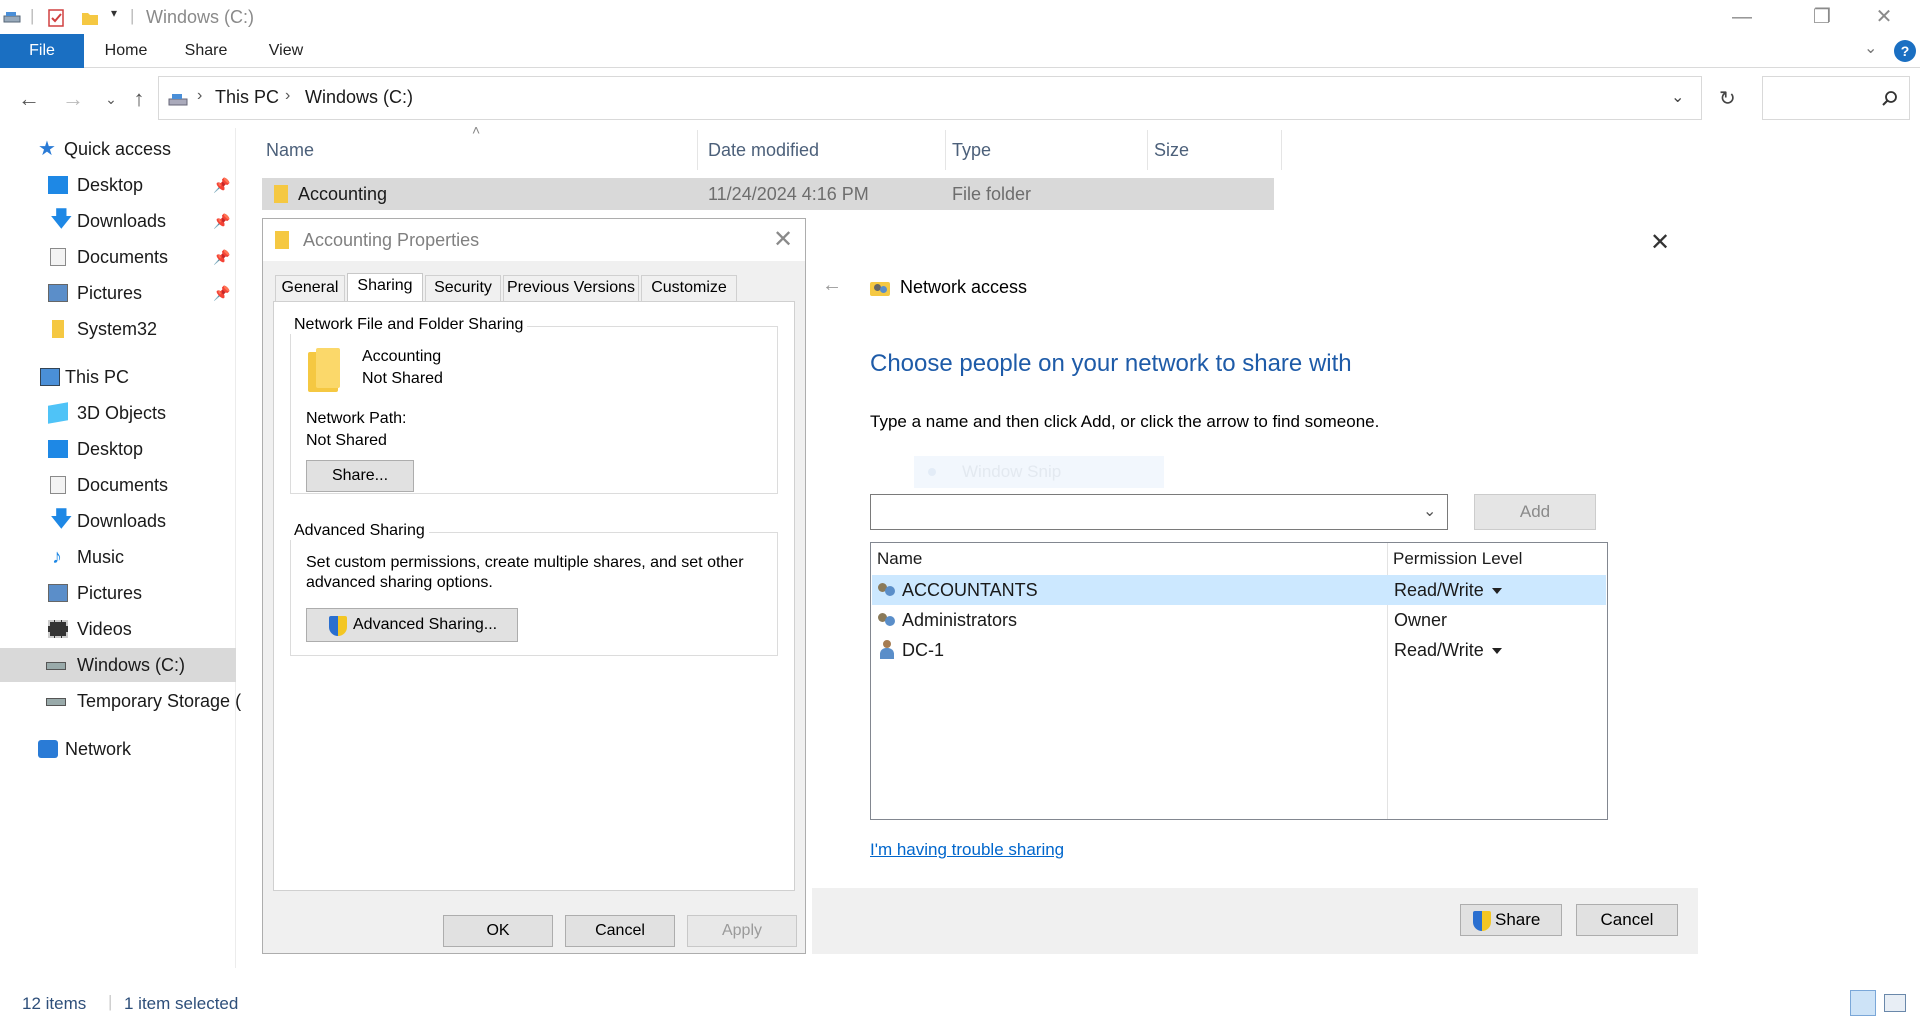  I want to click on tab-security: Security, so click(463, 288).